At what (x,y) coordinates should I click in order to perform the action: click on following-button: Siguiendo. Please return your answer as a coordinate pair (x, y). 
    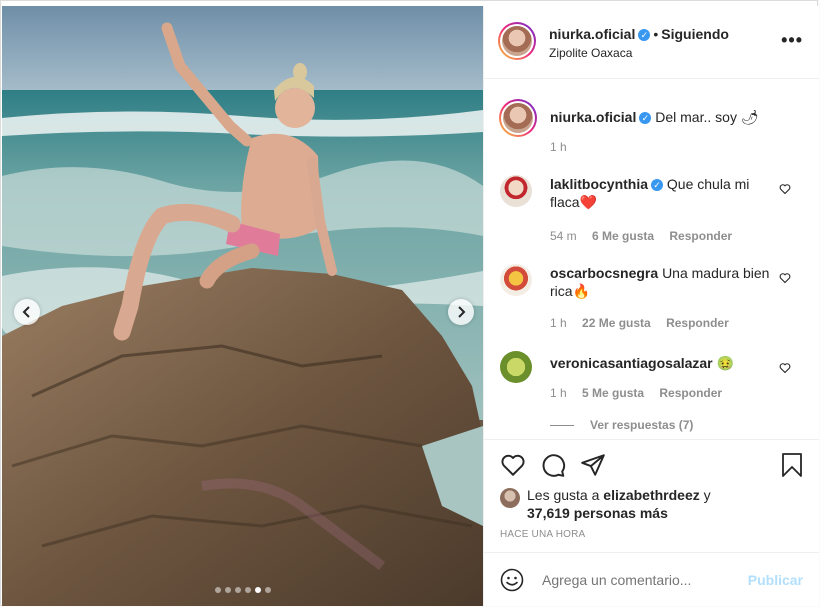
    Looking at the image, I should click on (695, 34).